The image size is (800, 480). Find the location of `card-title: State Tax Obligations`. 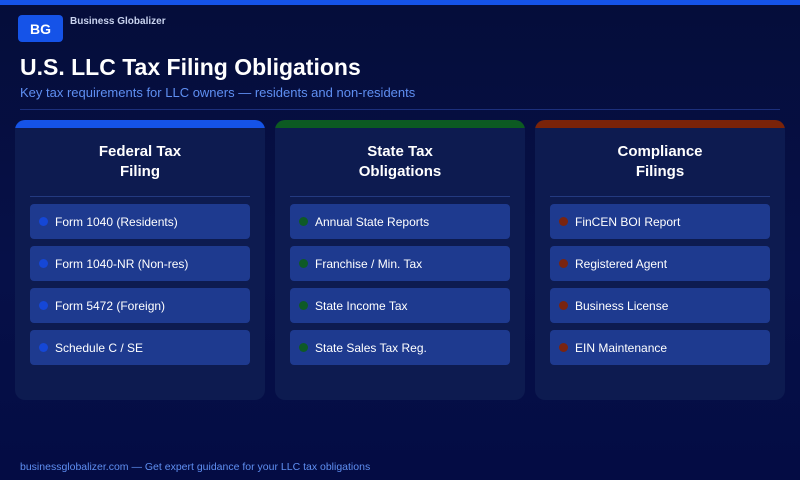

card-title: State Tax Obligations is located at coordinates (400, 162).